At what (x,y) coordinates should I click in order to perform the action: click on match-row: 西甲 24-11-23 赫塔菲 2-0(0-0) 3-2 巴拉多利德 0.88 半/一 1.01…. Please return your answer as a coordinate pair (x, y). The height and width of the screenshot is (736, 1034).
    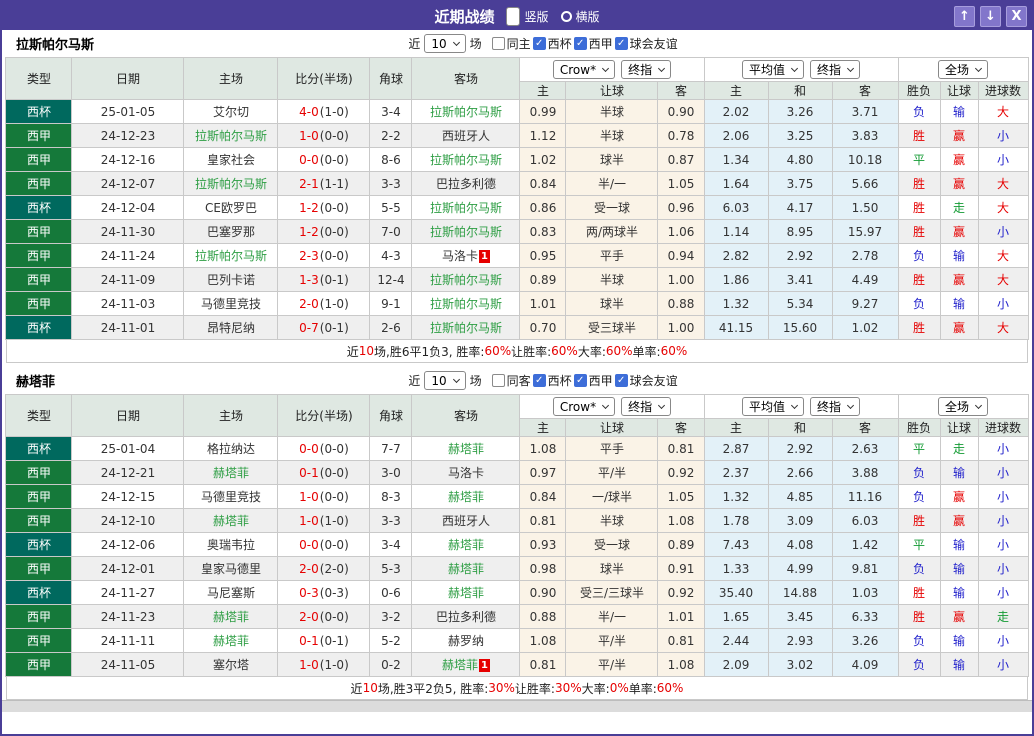
    Looking at the image, I should click on (517, 616).